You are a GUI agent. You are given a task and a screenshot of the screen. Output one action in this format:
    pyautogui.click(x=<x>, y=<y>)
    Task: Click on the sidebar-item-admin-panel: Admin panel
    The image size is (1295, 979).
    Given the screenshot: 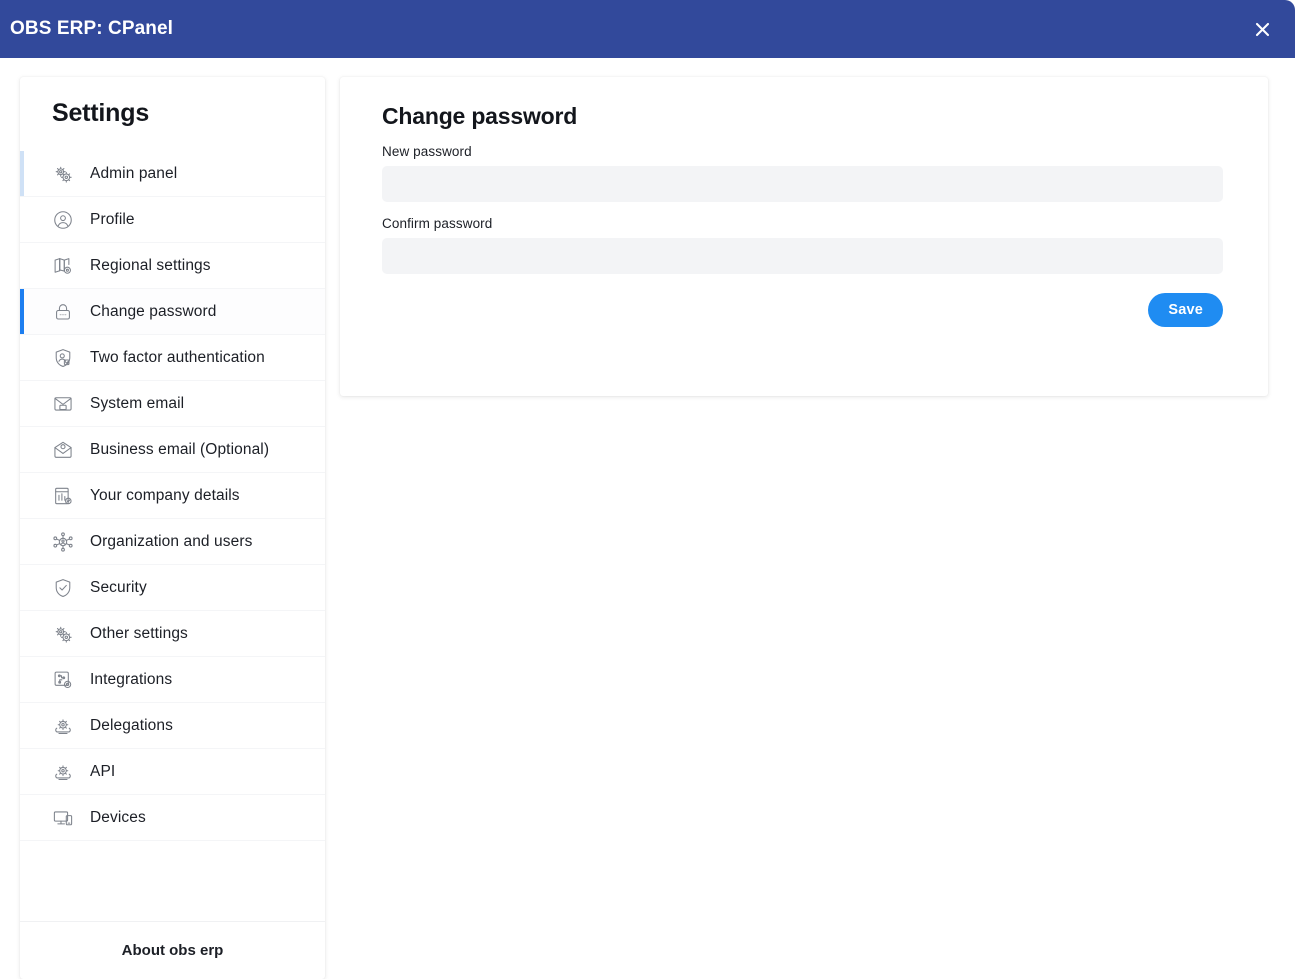 What is the action you would take?
    pyautogui.click(x=172, y=174)
    